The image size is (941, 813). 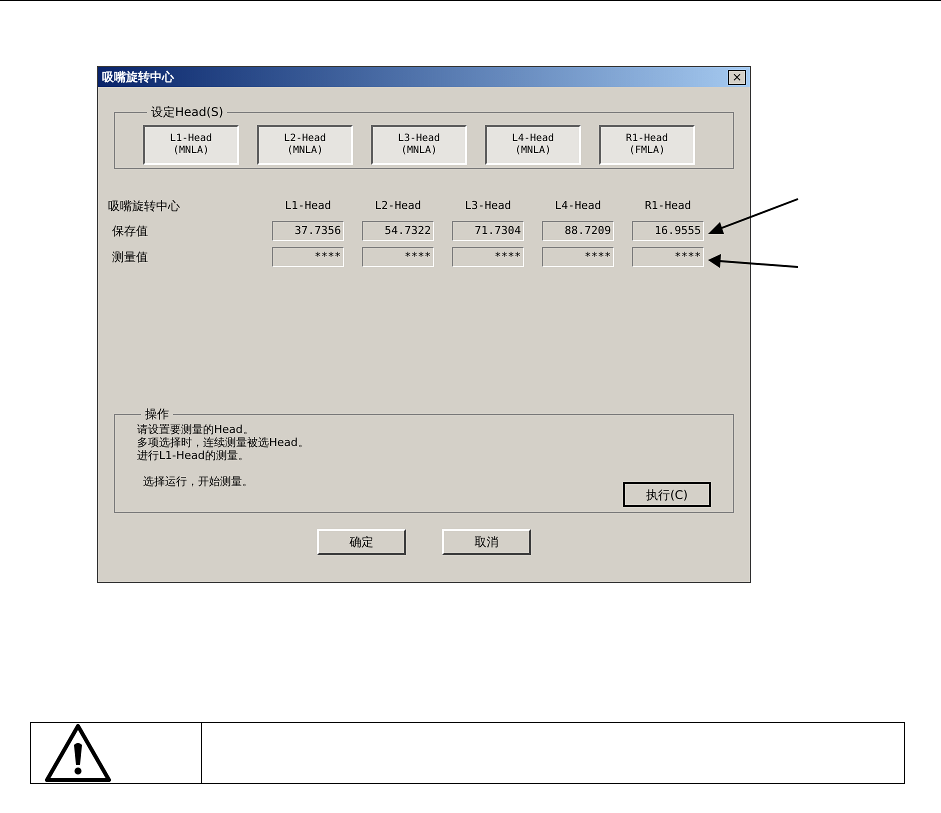 I want to click on value-field: 71.7304, so click(x=488, y=231).